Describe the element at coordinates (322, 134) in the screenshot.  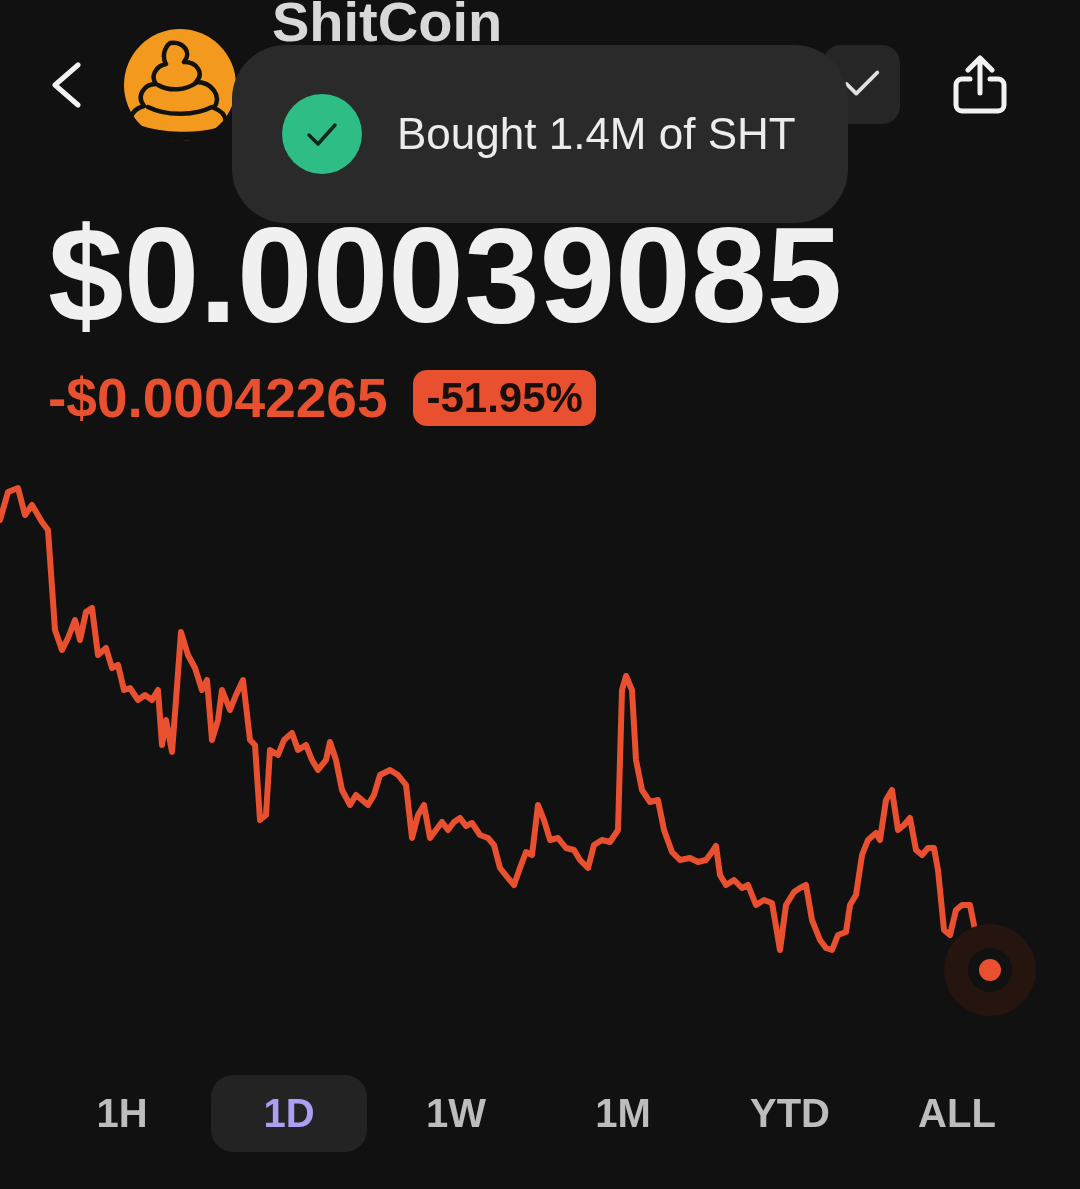
I see `check-circle-icon` at that location.